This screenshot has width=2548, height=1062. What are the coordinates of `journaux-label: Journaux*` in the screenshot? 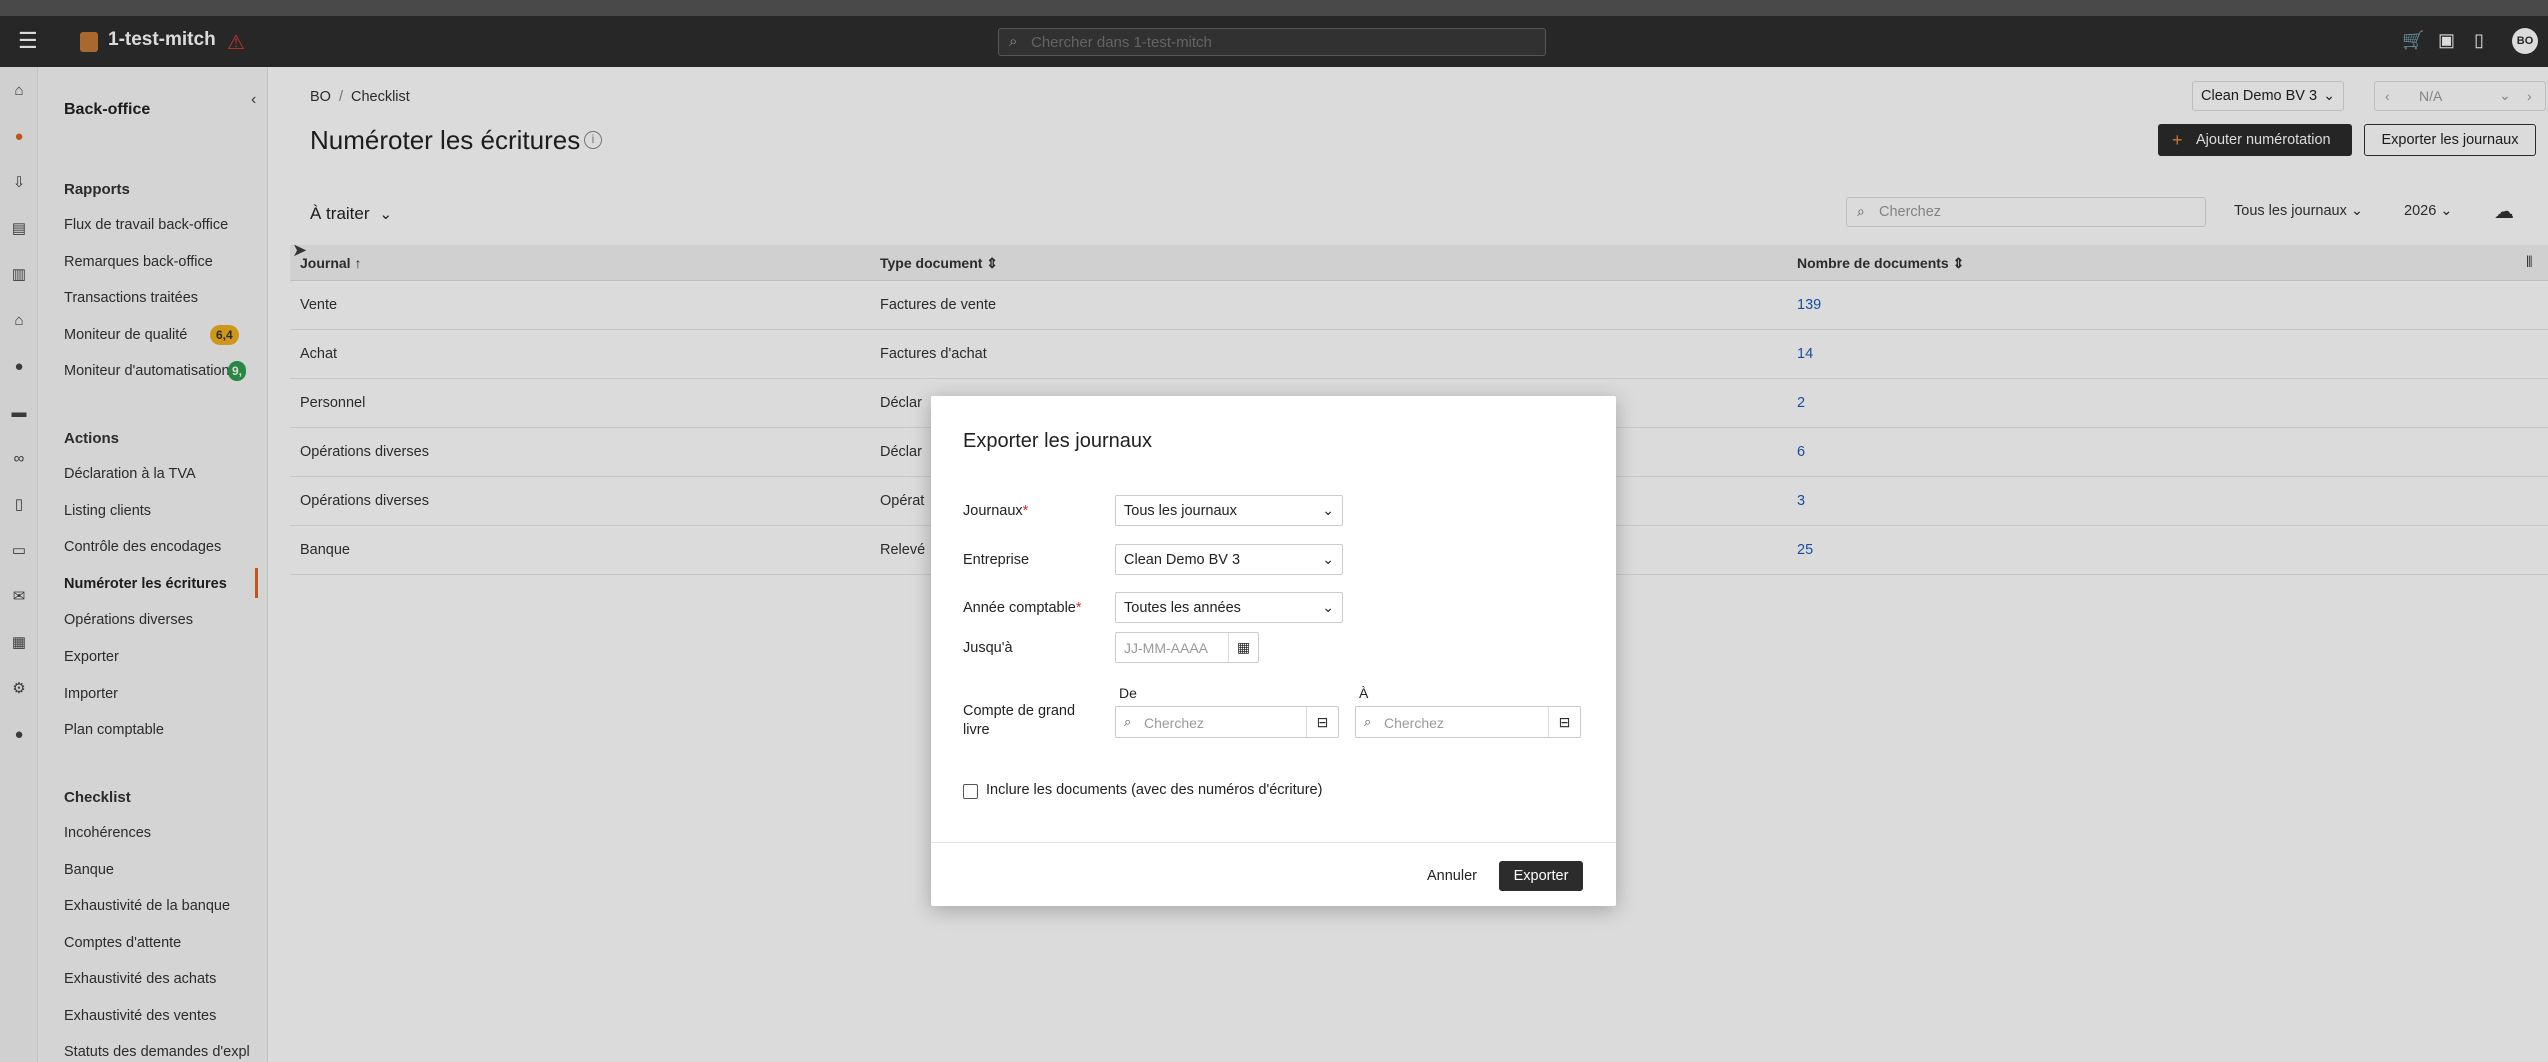 It's located at (996, 511).